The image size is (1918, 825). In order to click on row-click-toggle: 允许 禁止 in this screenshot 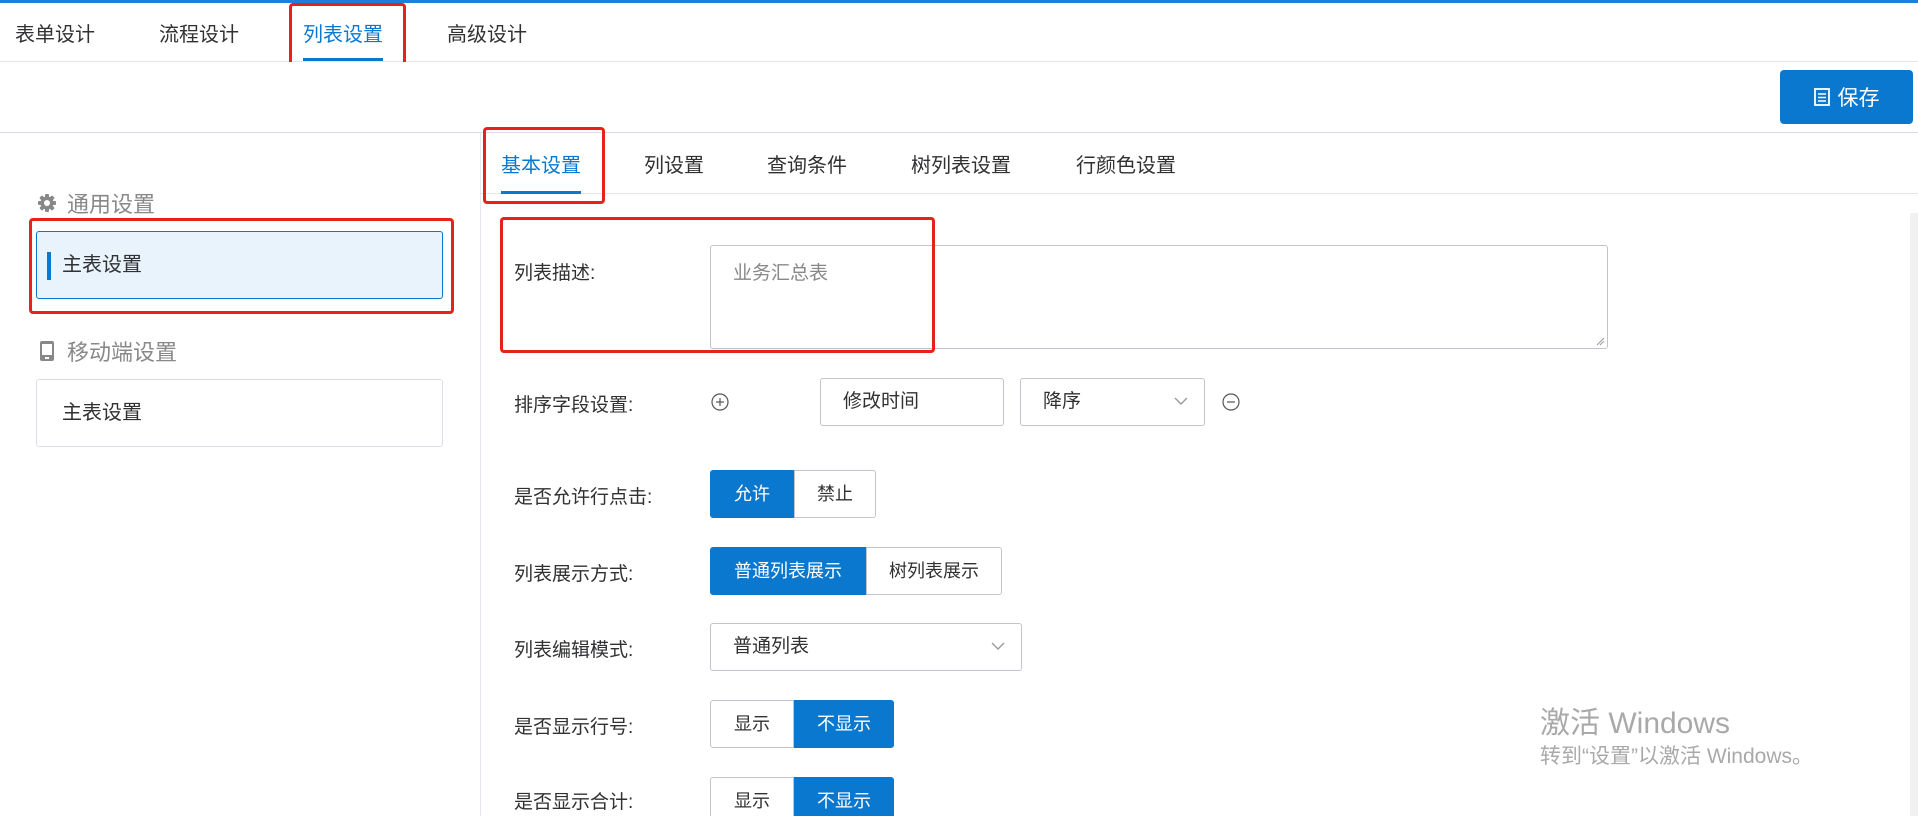, I will do `click(793, 494)`.